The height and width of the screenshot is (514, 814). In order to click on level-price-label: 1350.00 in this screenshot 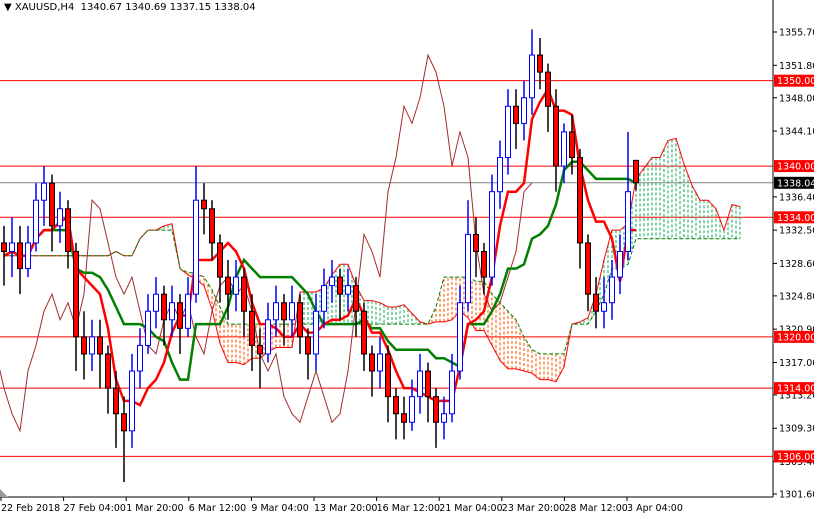, I will do `click(795, 81)`.